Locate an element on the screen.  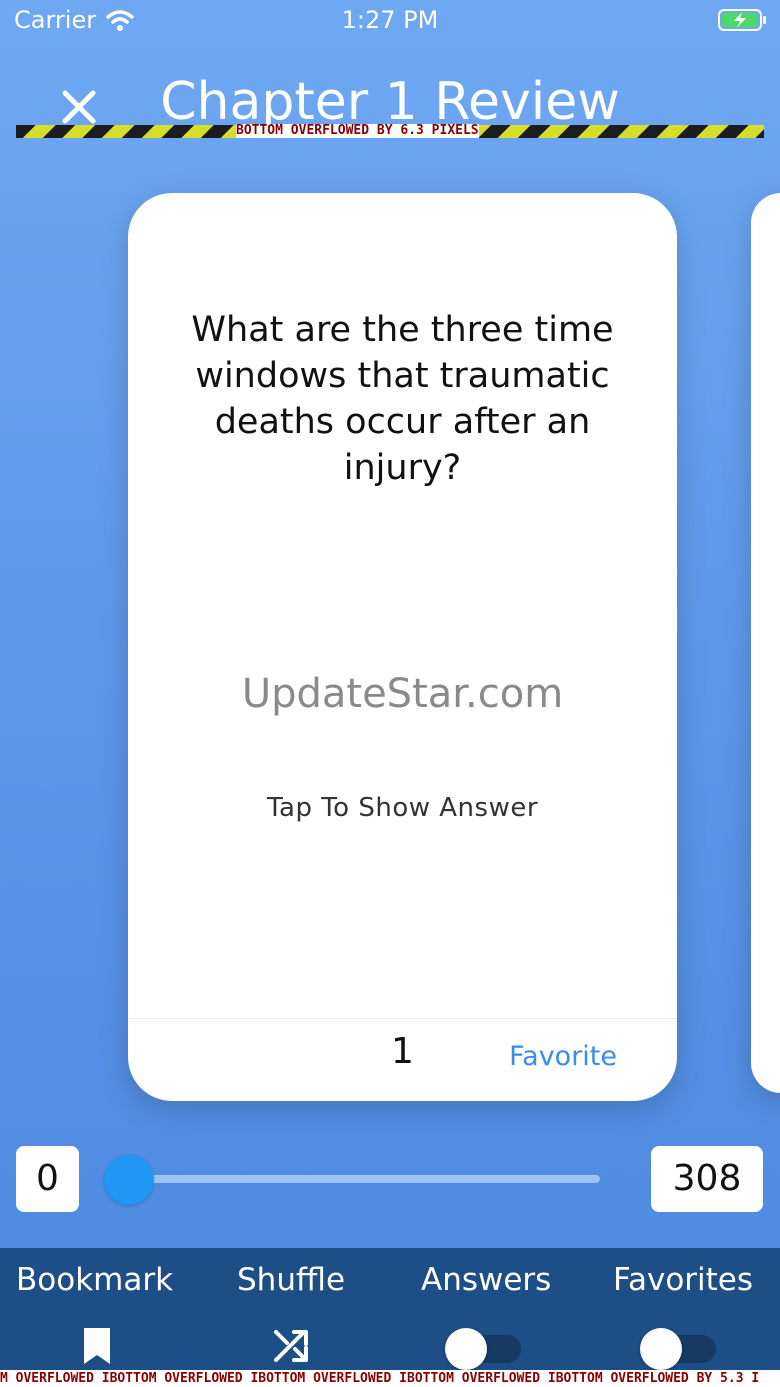
favorites-toggle-knob is located at coordinates (661, 1349).